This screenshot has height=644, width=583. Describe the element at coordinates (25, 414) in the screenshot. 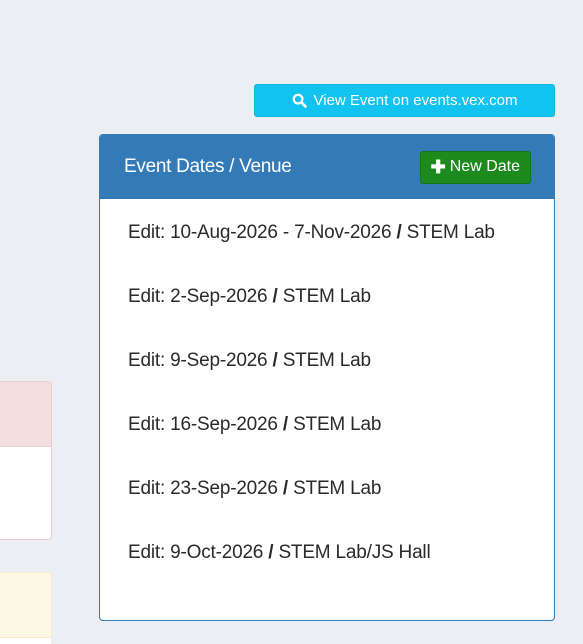

I see `partial-card-danger-heading` at that location.